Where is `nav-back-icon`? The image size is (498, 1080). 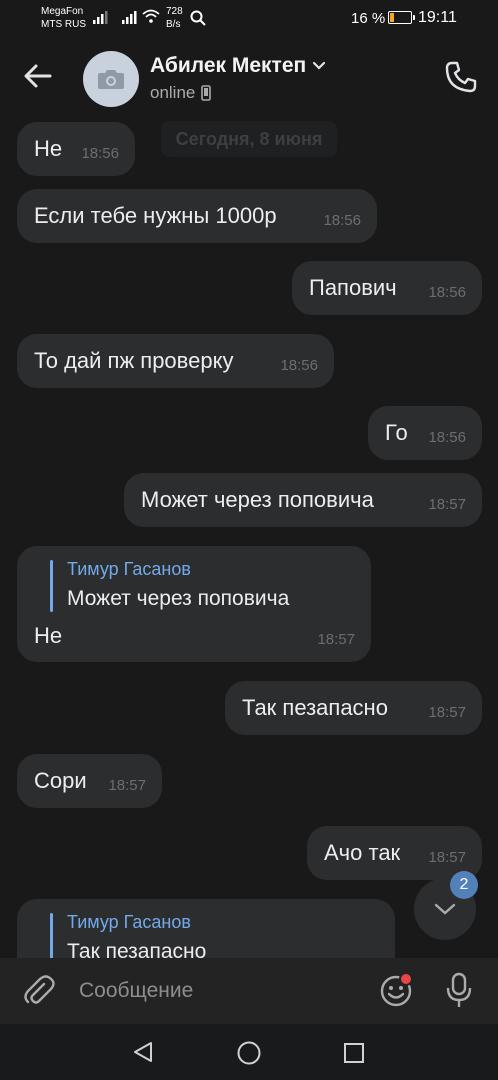 nav-back-icon is located at coordinates (143, 1052).